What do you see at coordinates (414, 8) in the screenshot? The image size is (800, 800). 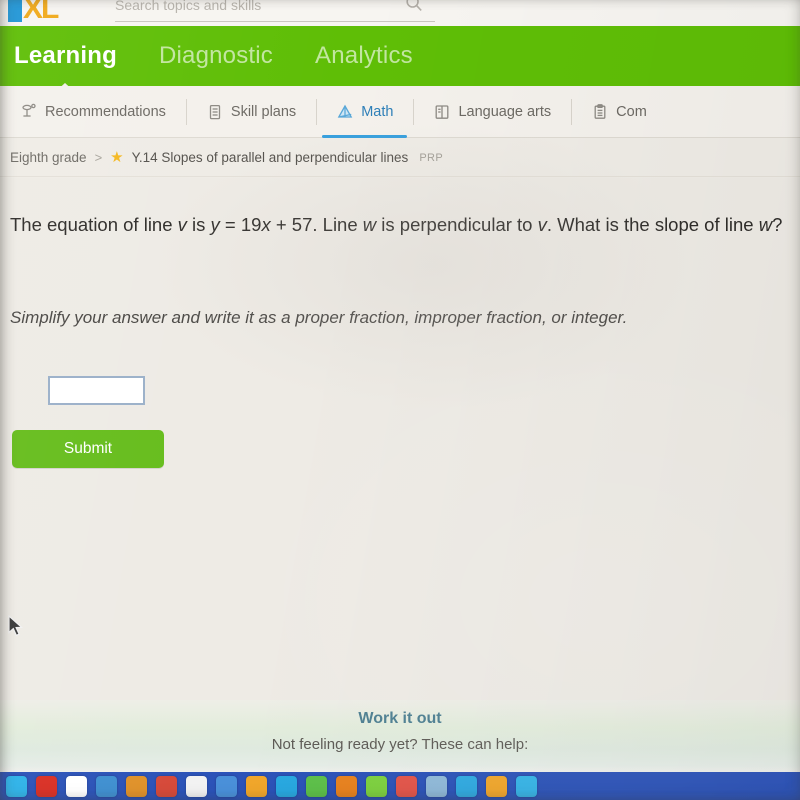 I see `search-icon` at bounding box center [414, 8].